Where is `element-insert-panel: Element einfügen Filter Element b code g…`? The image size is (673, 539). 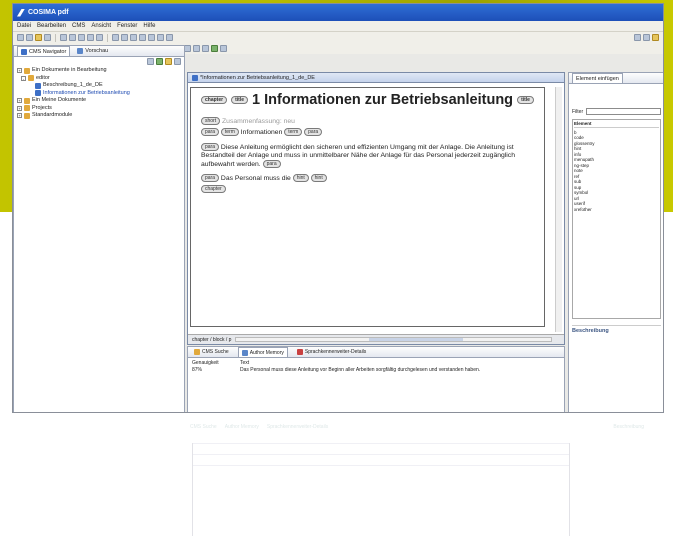
element-insert-panel: Element einfügen Filter Element b code g… is located at coordinates (615, 242).